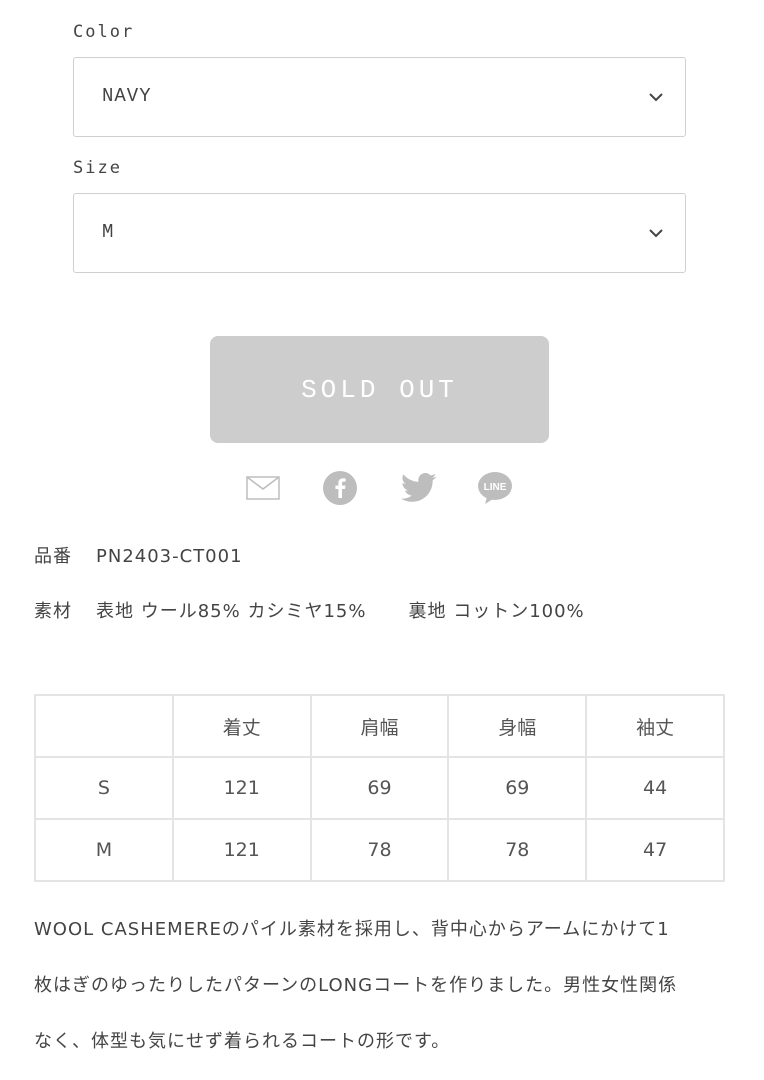  I want to click on twitter-icon, so click(419, 487).